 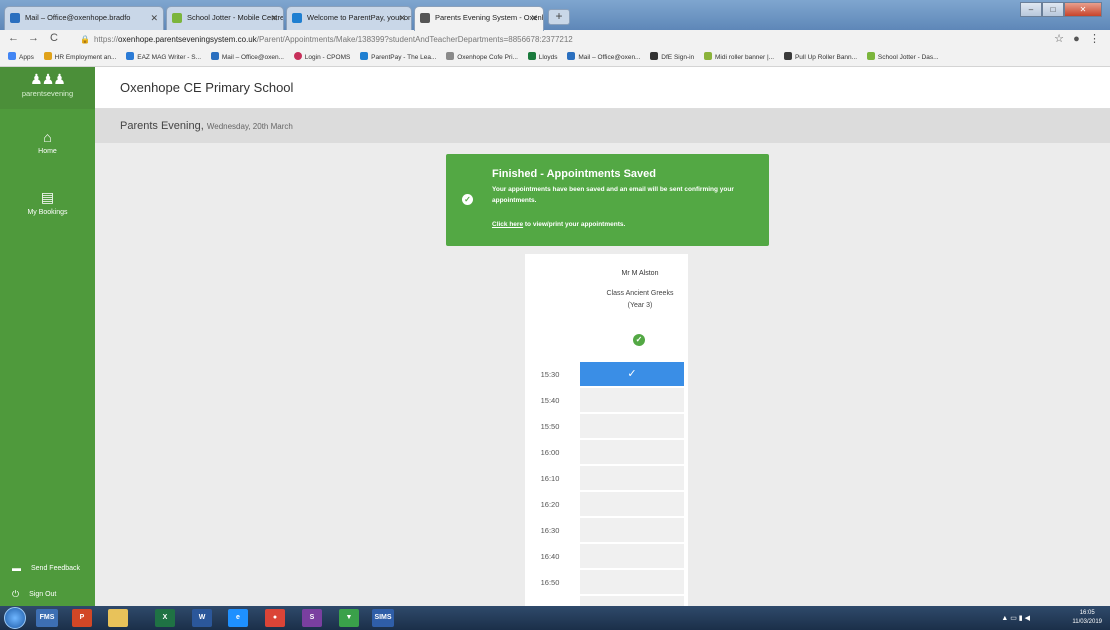 What do you see at coordinates (33, 38) in the screenshot?
I see `forward-icon: →` at bounding box center [33, 38].